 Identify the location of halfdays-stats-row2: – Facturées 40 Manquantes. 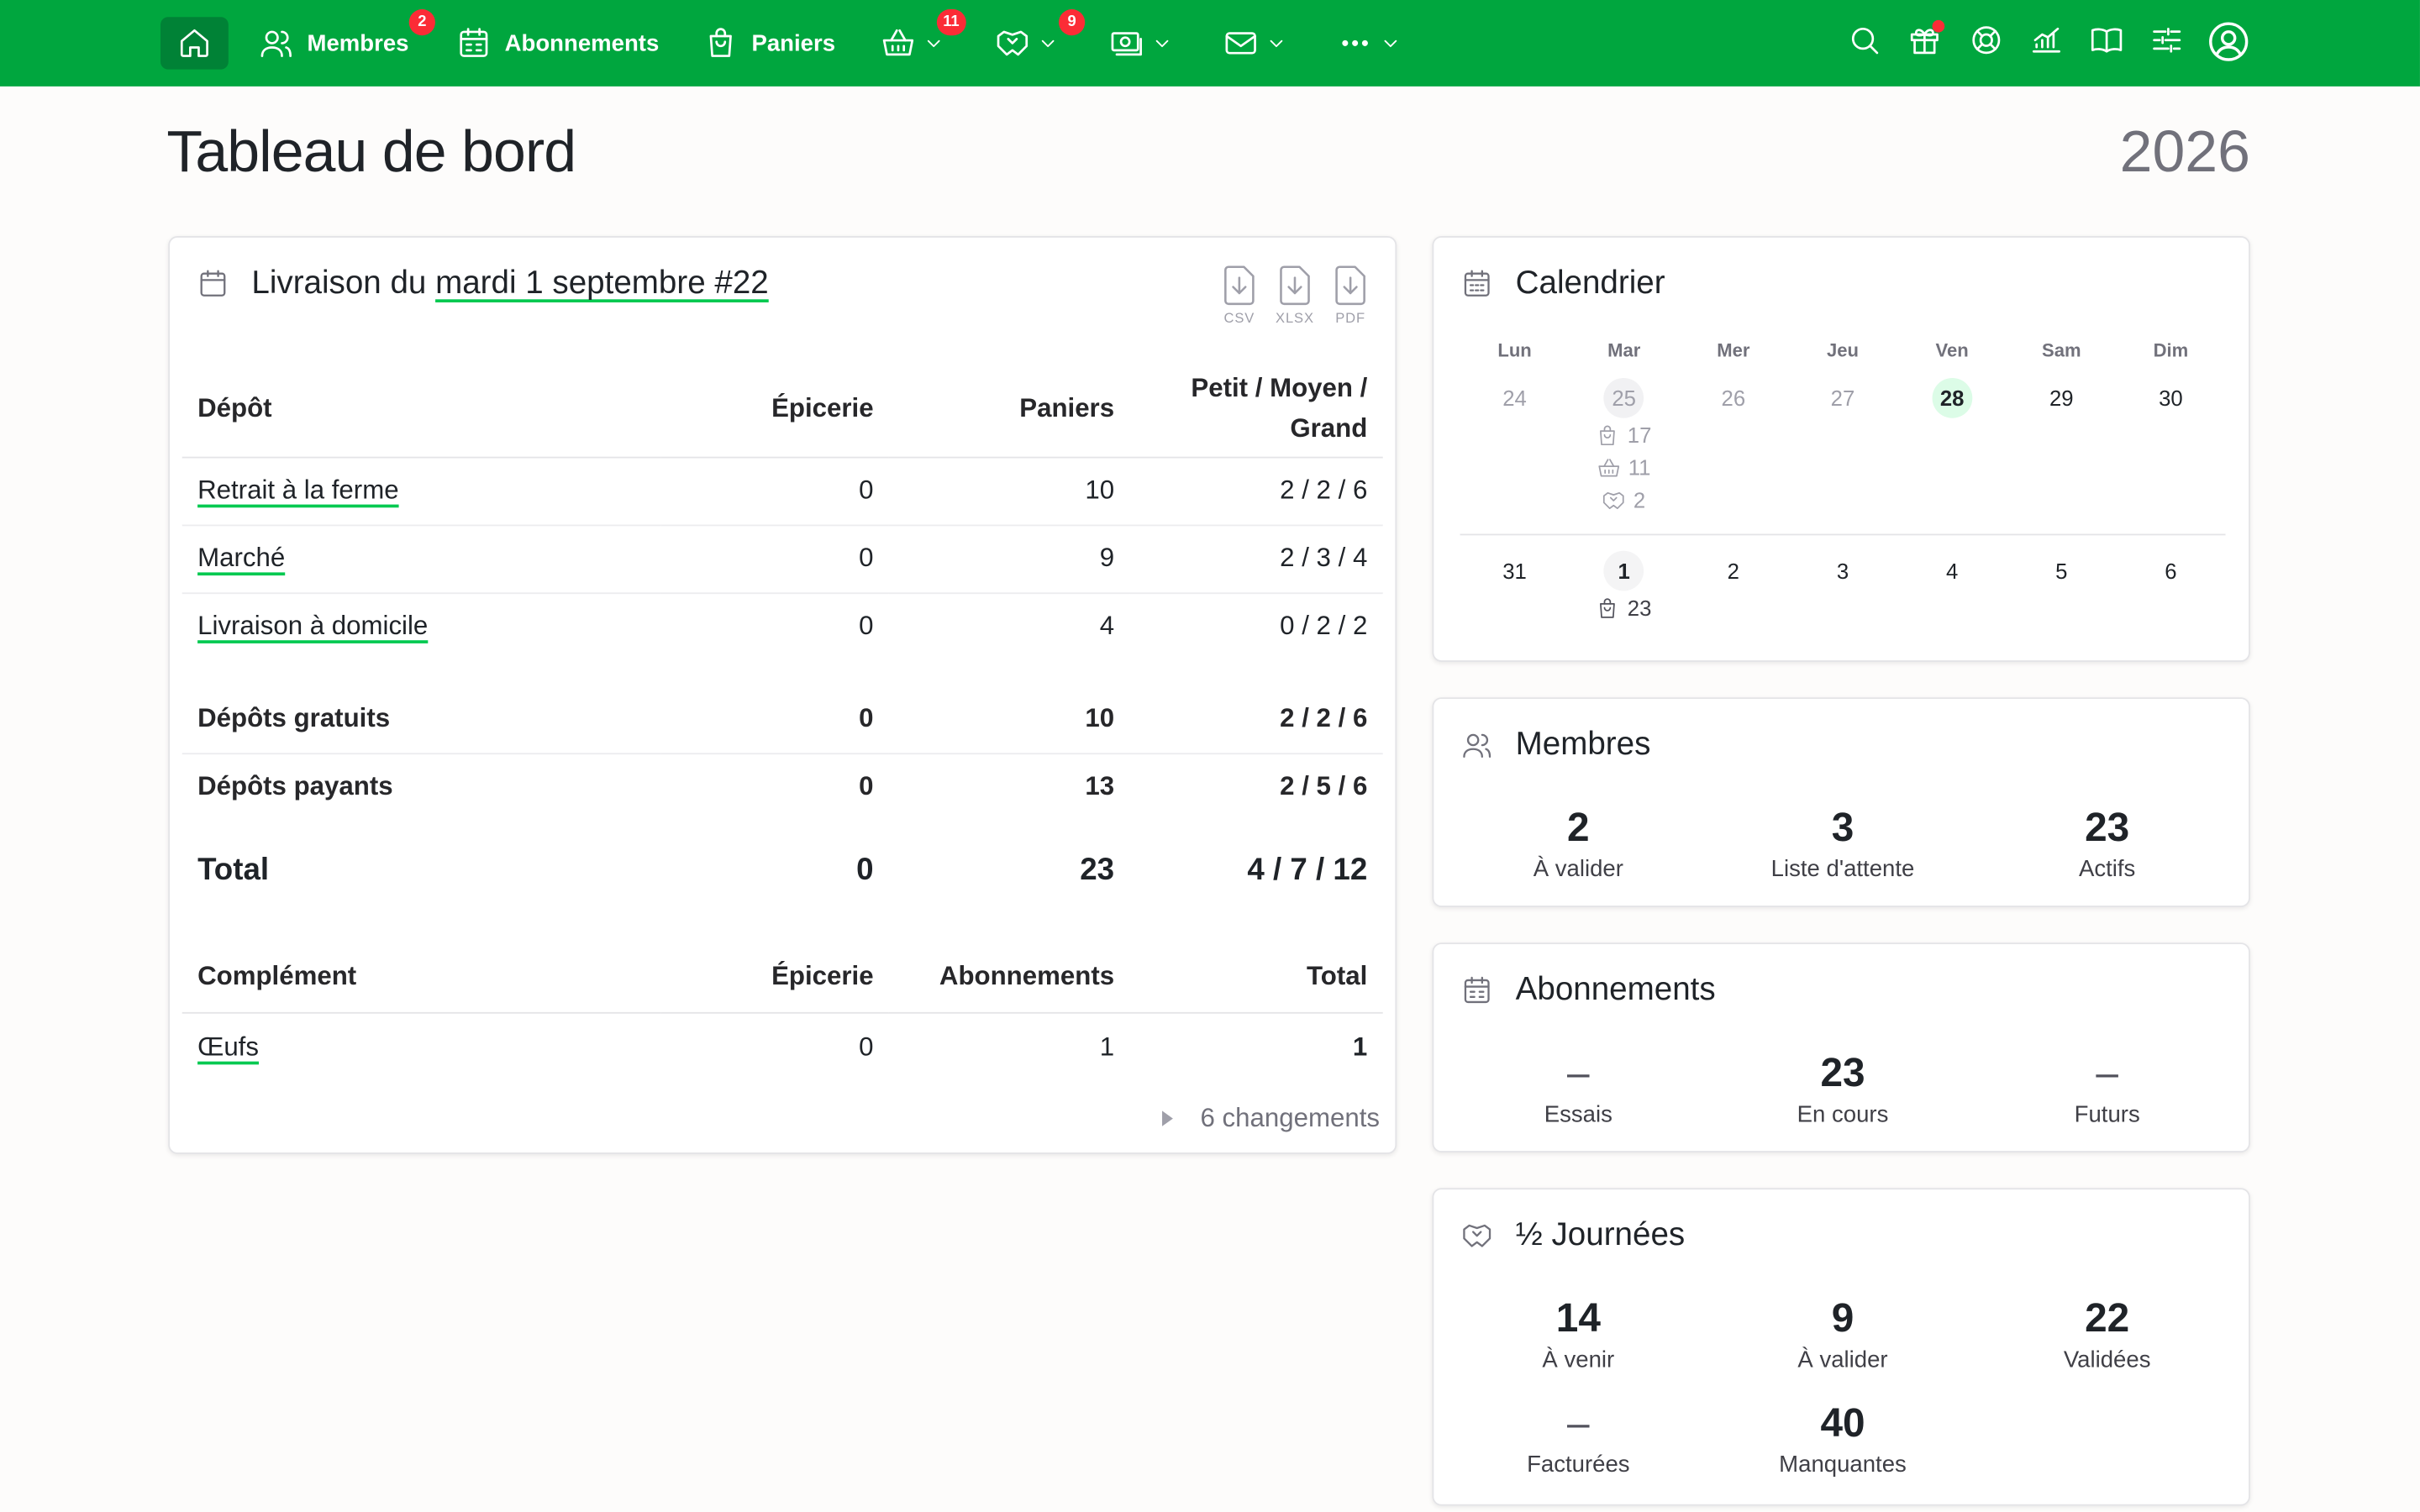
(1843, 1438).